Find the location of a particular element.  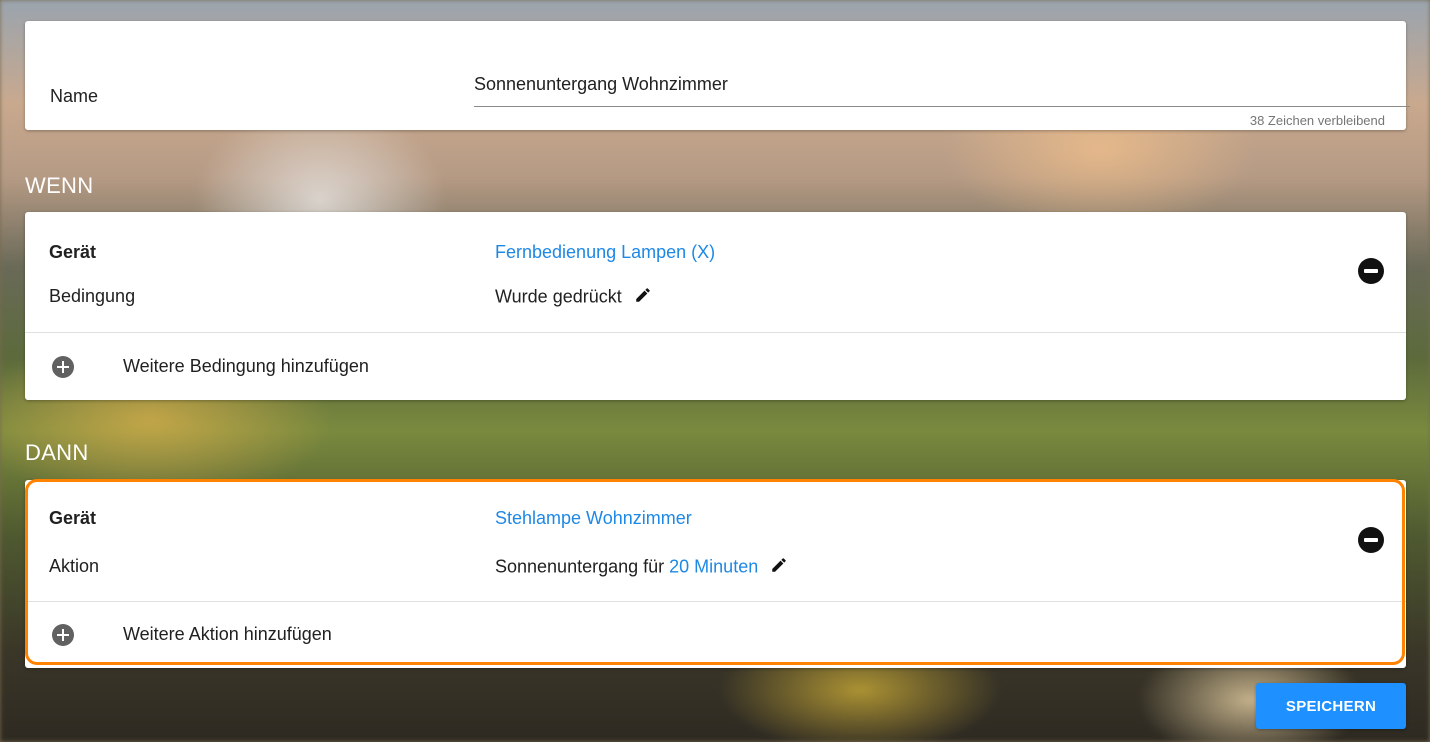

divider is located at coordinates (715, 332).